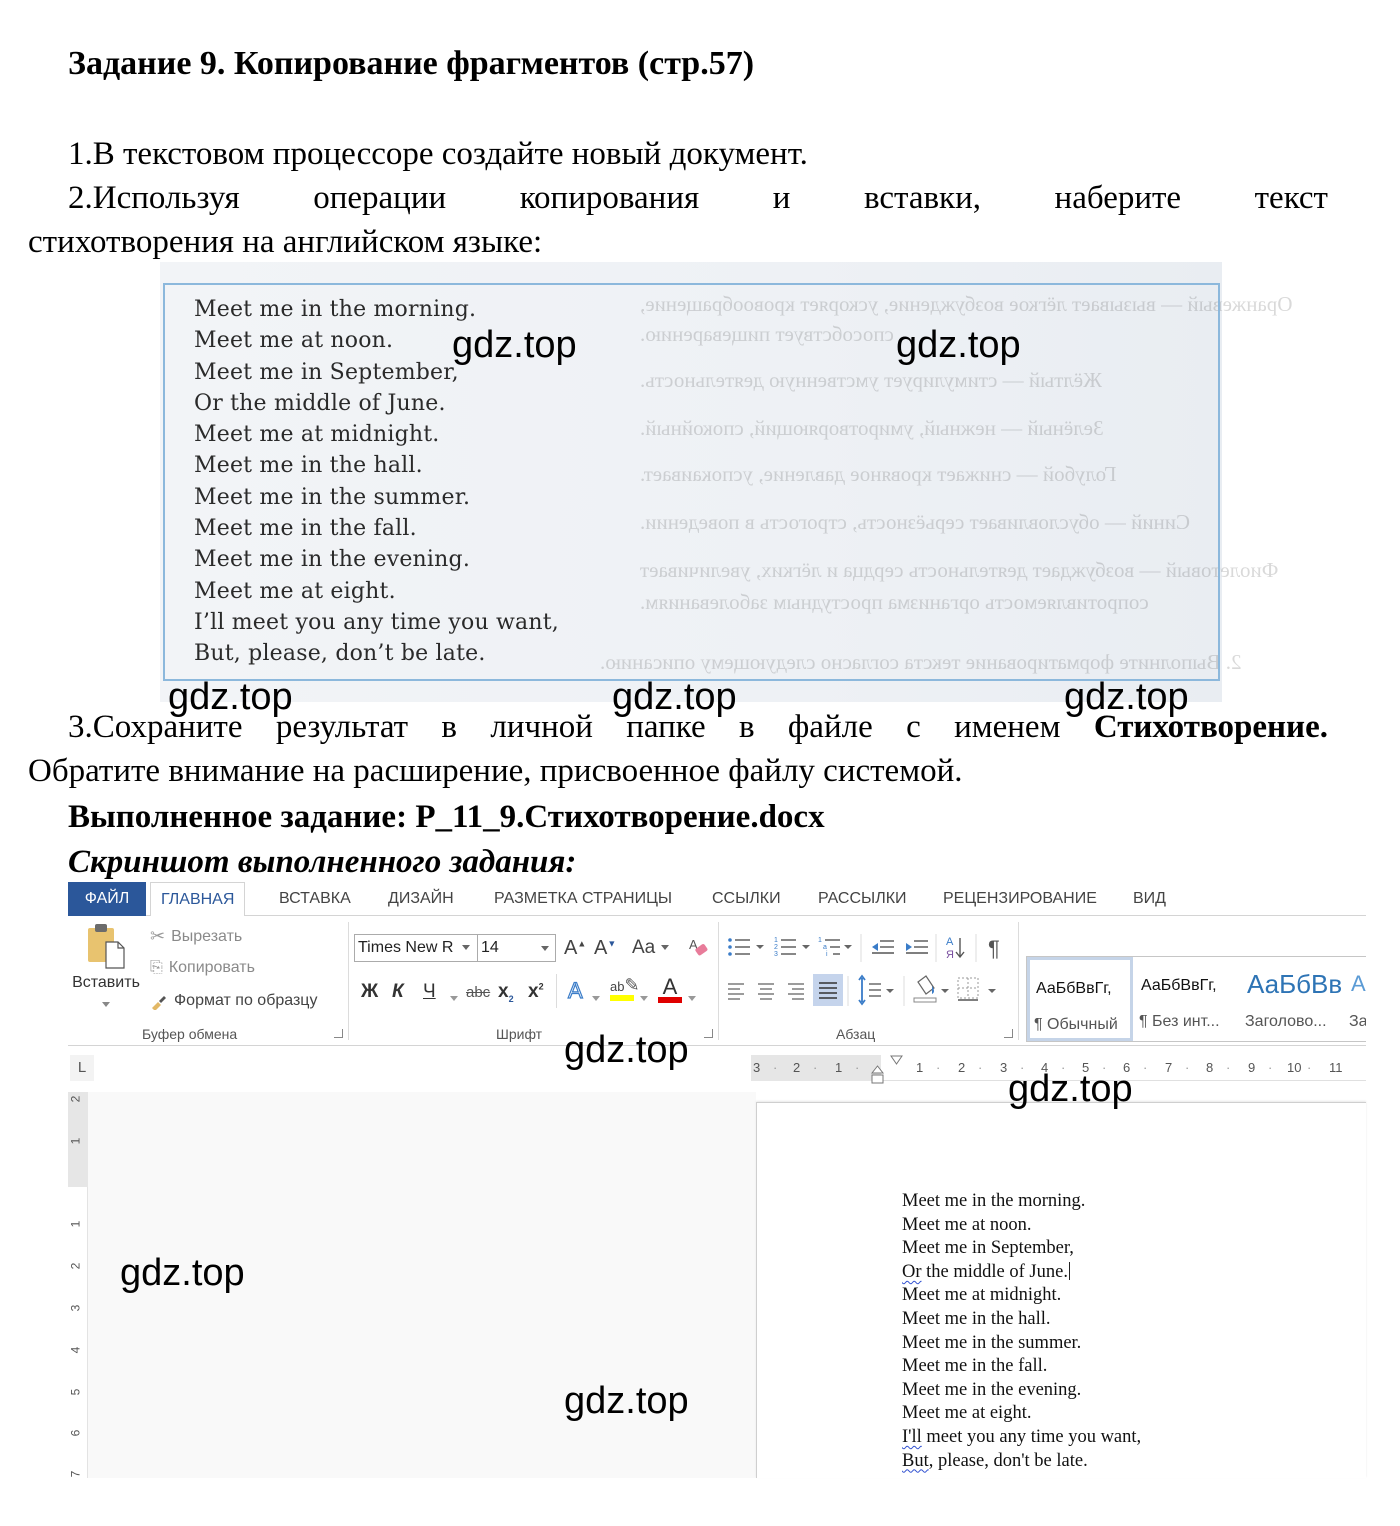 The width and height of the screenshot is (1400, 1526). Describe the element at coordinates (913, 727) in the screenshot. I see `step-3-word: с` at that location.